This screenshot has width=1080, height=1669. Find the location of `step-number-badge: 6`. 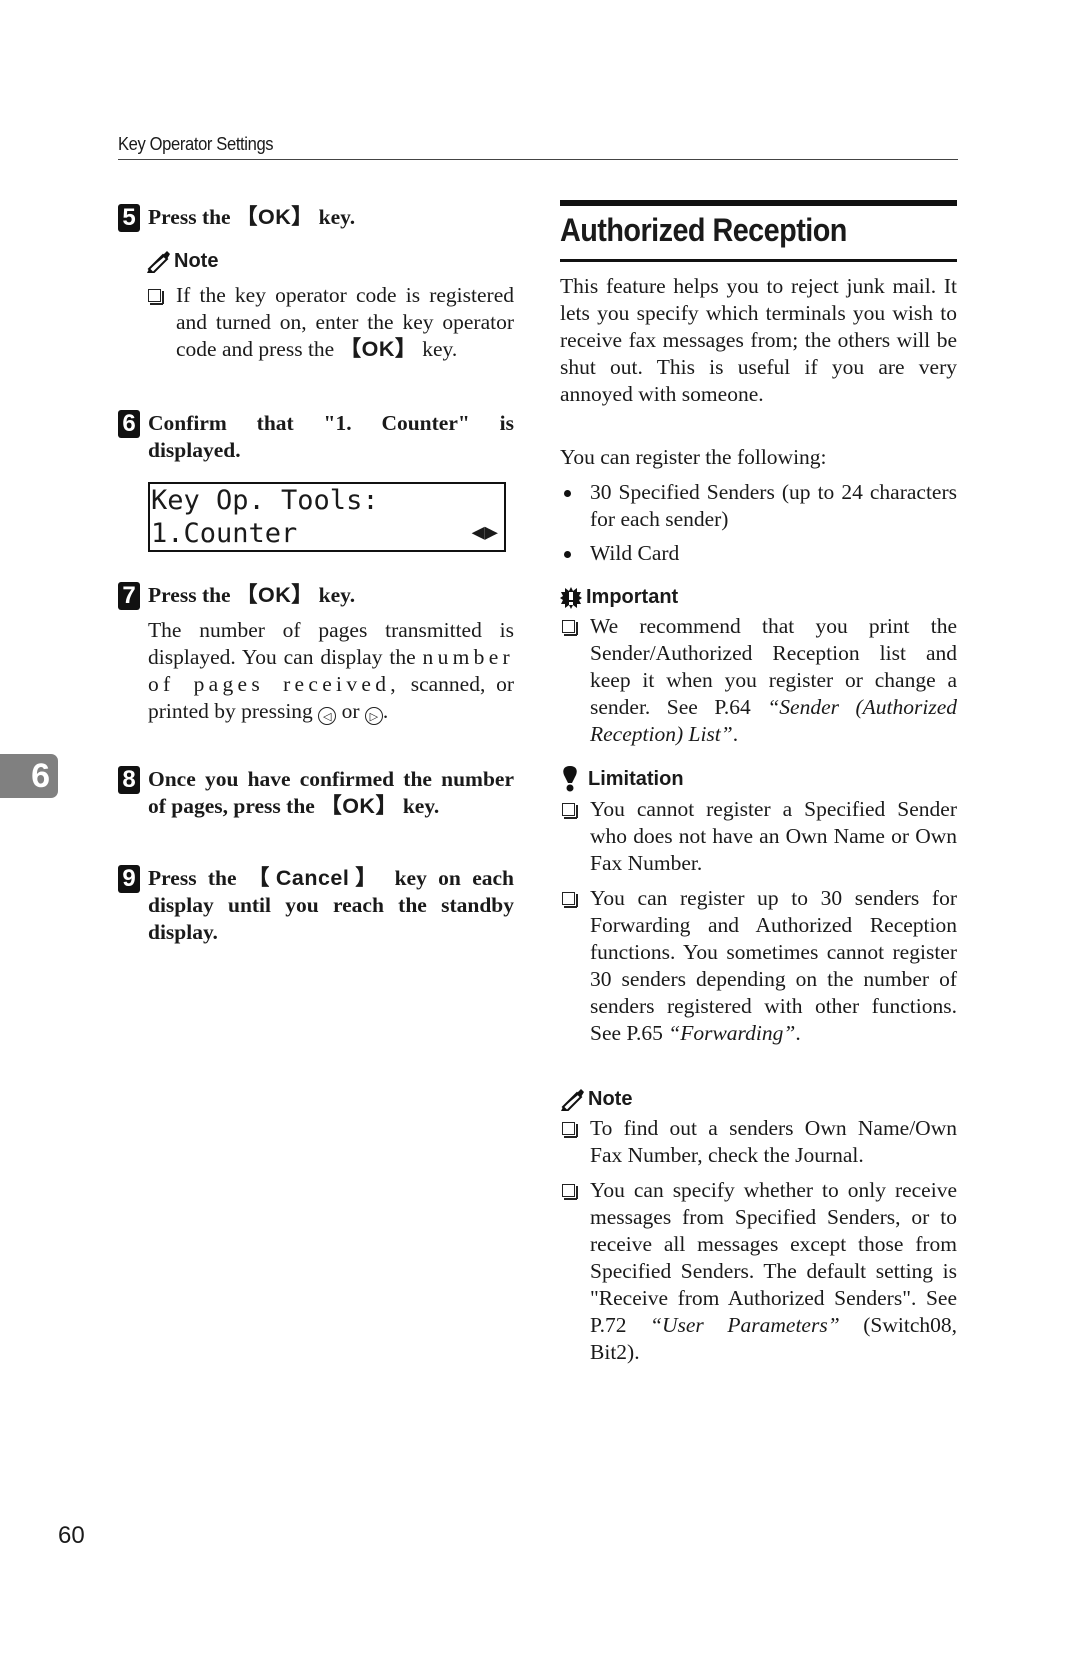

step-number-badge: 6 is located at coordinates (129, 424).